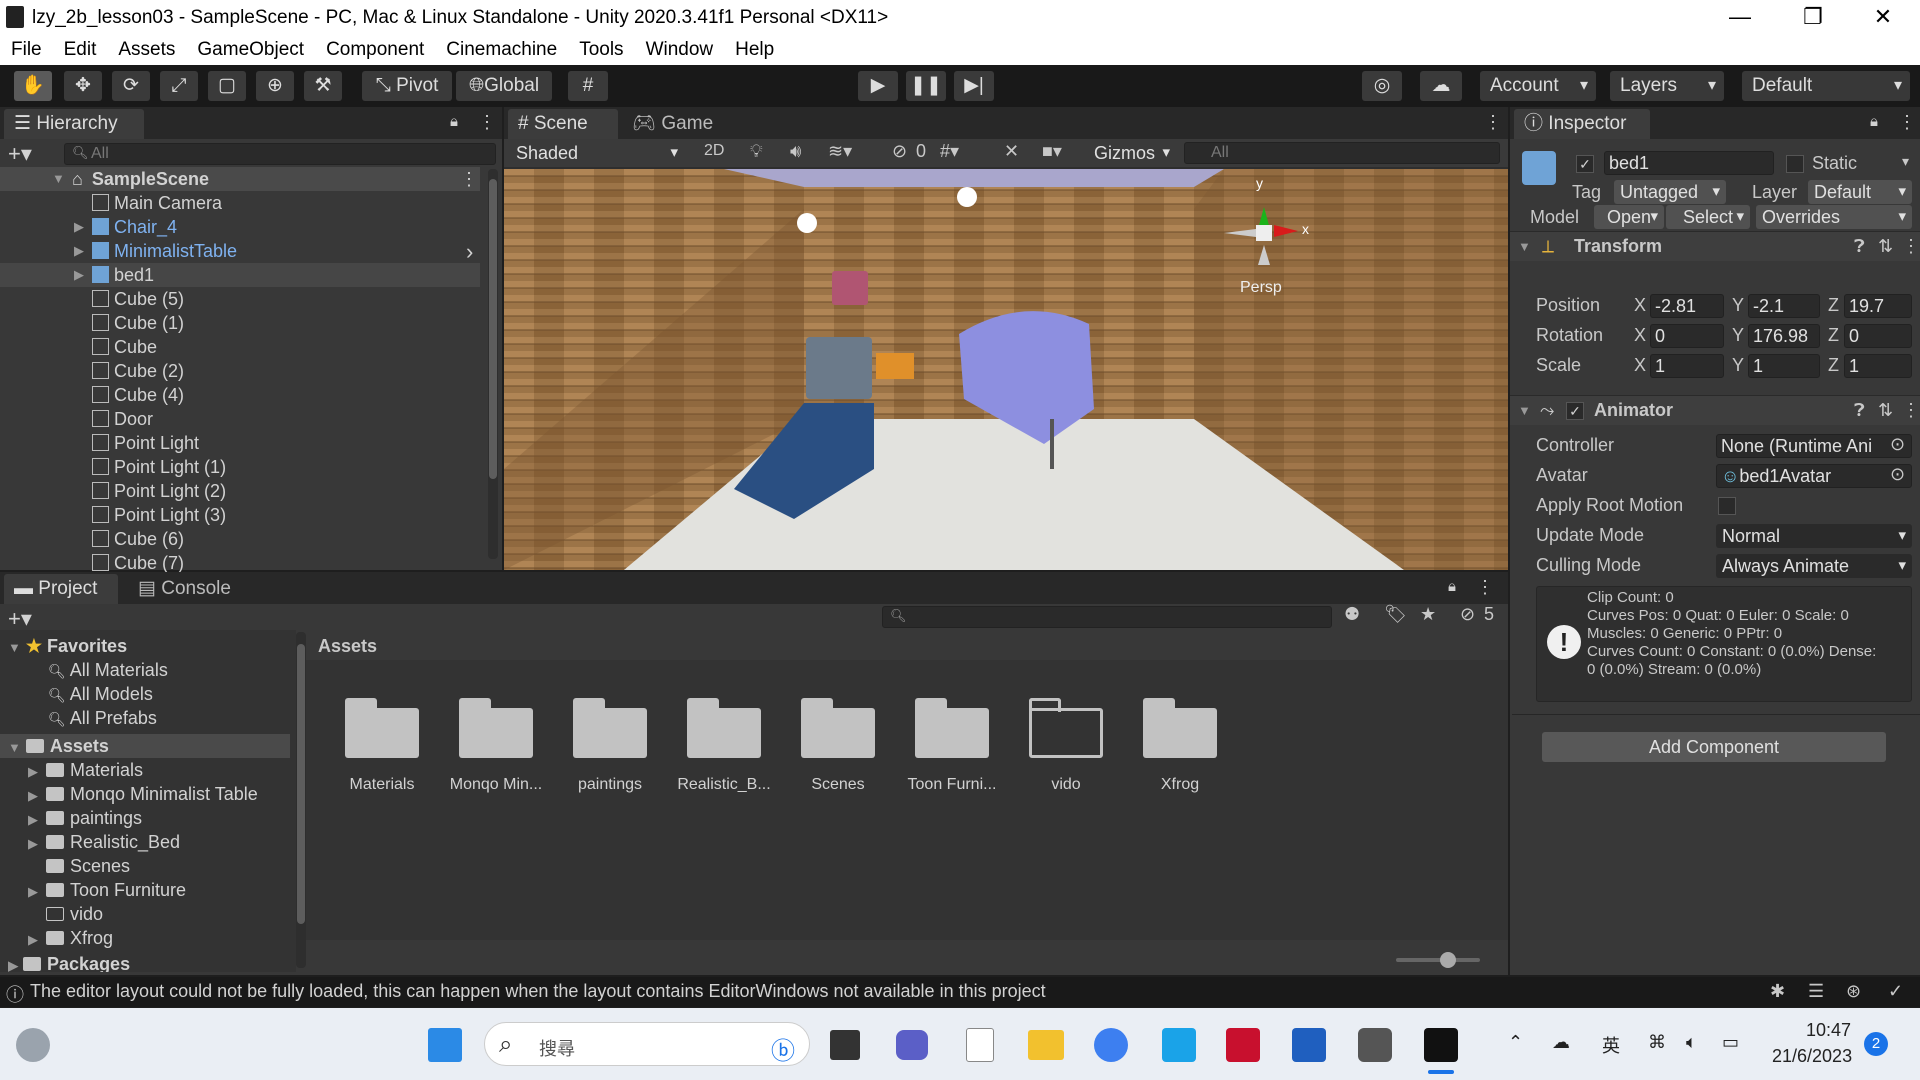 The image size is (1920, 1080). Describe the element at coordinates (597, 153) in the screenshot. I see `shading-dropdown: Shaded` at that location.